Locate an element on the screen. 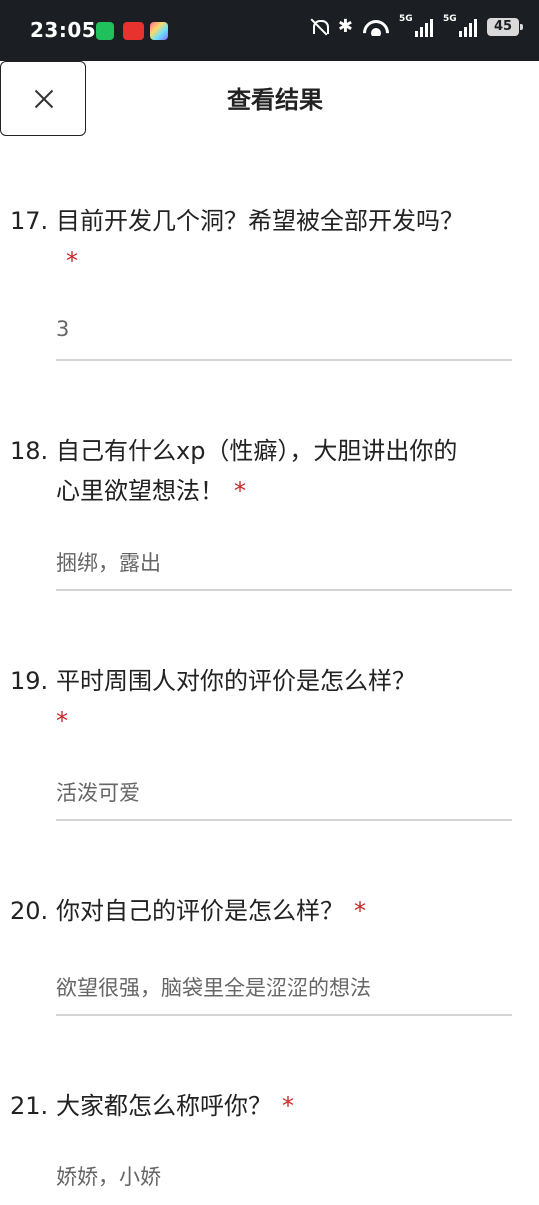 This screenshot has height=1205, width=539. answer-field: 欲望很强，脑袋里全是涩涩的想法 is located at coordinates (284, 992).